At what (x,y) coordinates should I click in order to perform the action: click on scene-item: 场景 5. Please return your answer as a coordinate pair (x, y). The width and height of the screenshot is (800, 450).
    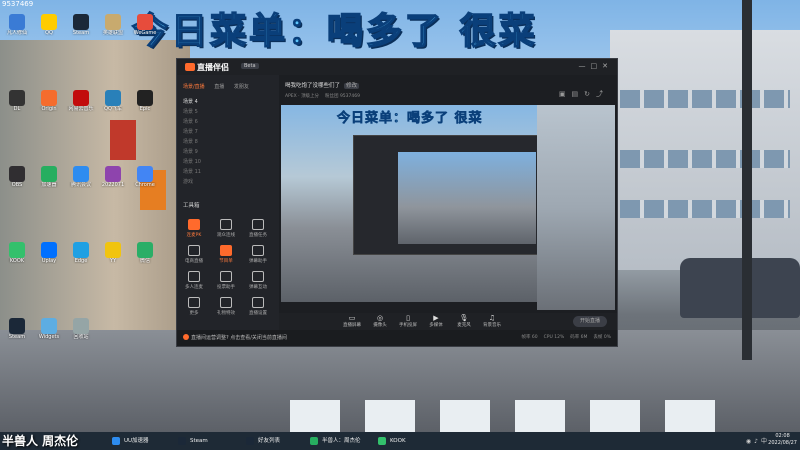
    Looking at the image, I should click on (228, 112).